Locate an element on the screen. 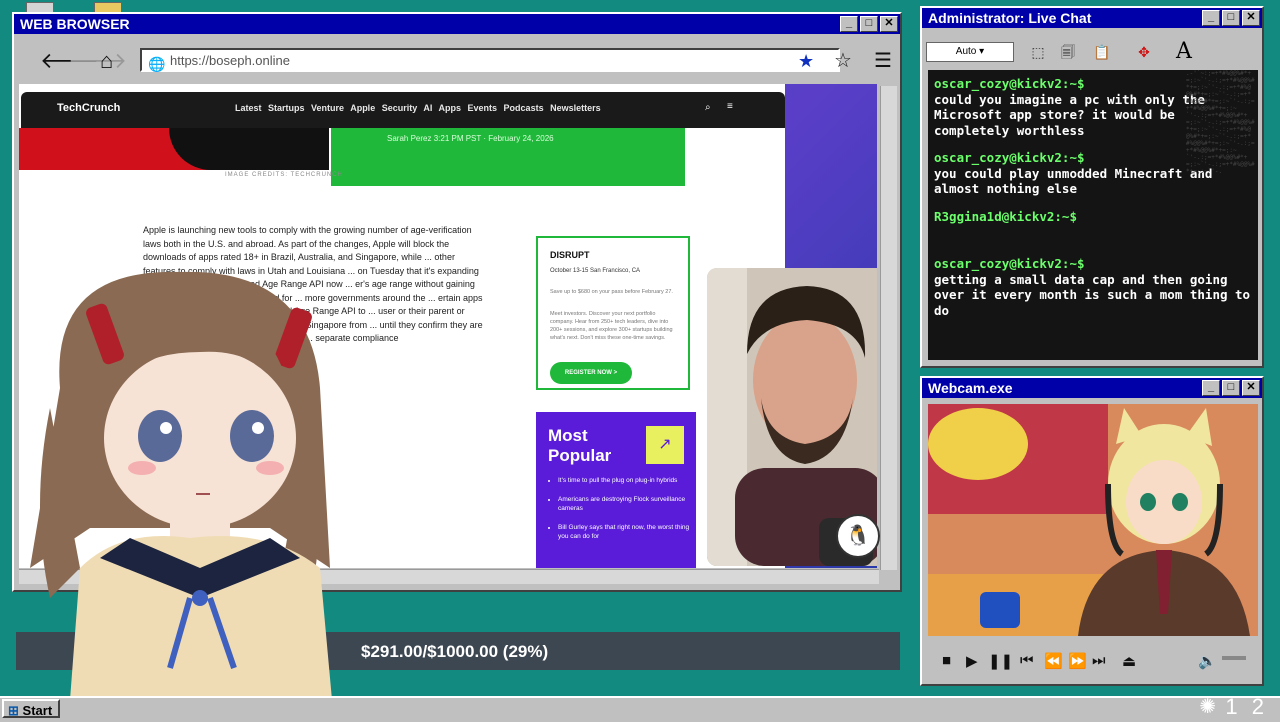 The width and height of the screenshot is (1280, 722). promo-logo: DISRUPT is located at coordinates (570, 255).